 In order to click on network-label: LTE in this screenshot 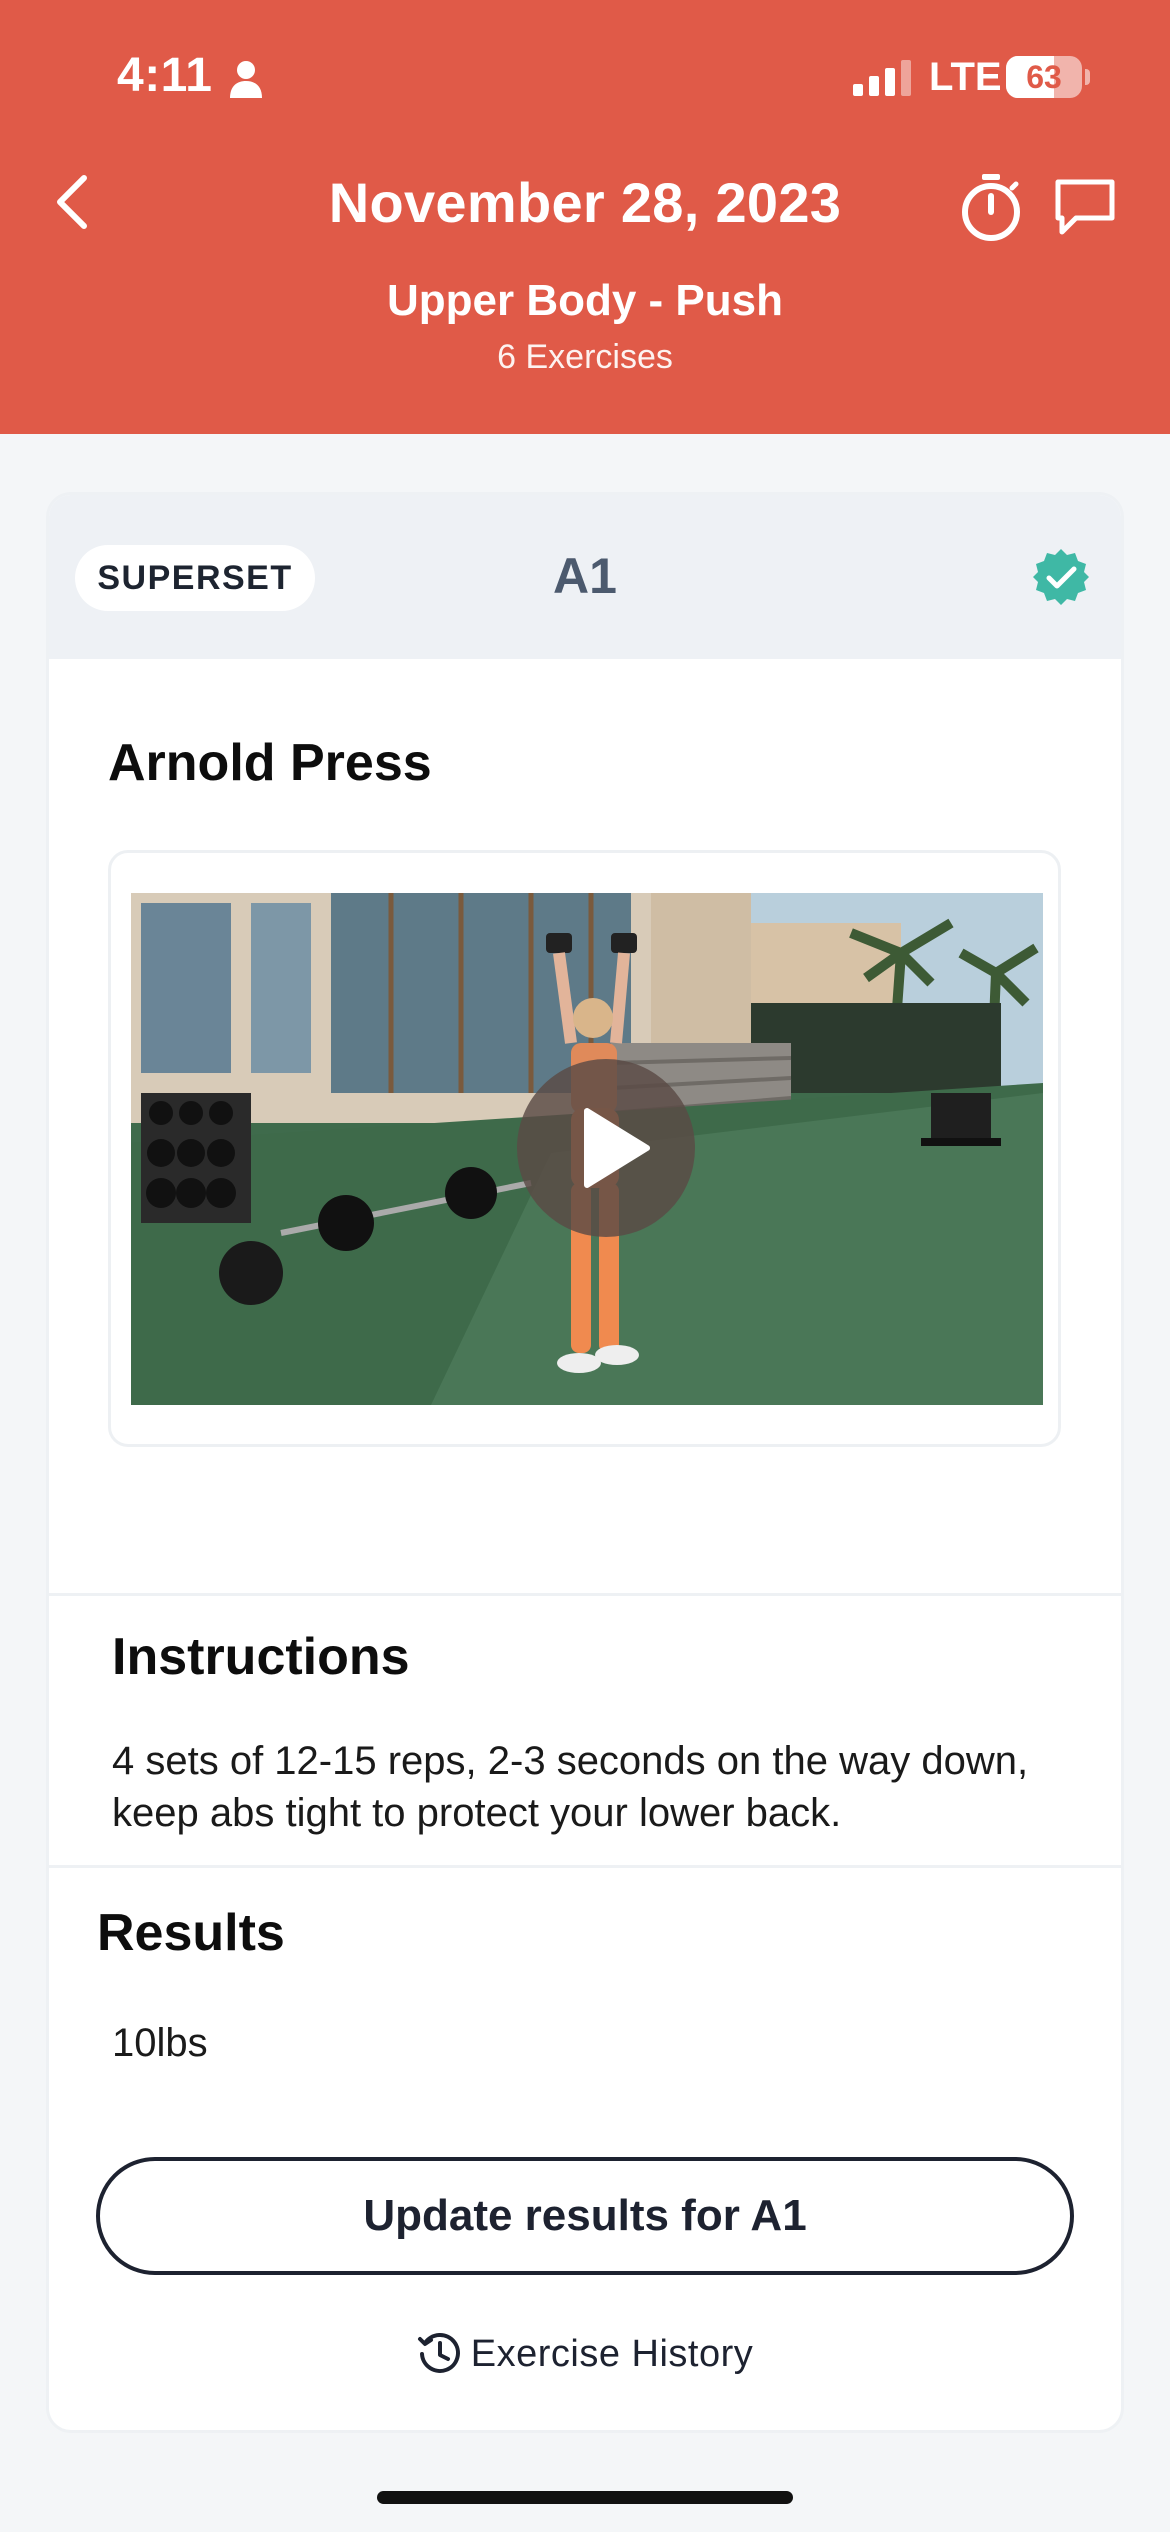, I will do `click(965, 77)`.